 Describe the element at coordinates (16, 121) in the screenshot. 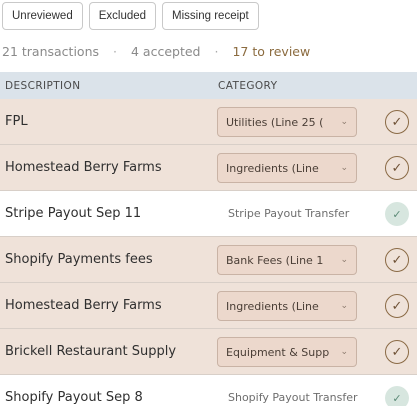

I see `row-description: FPL` at that location.